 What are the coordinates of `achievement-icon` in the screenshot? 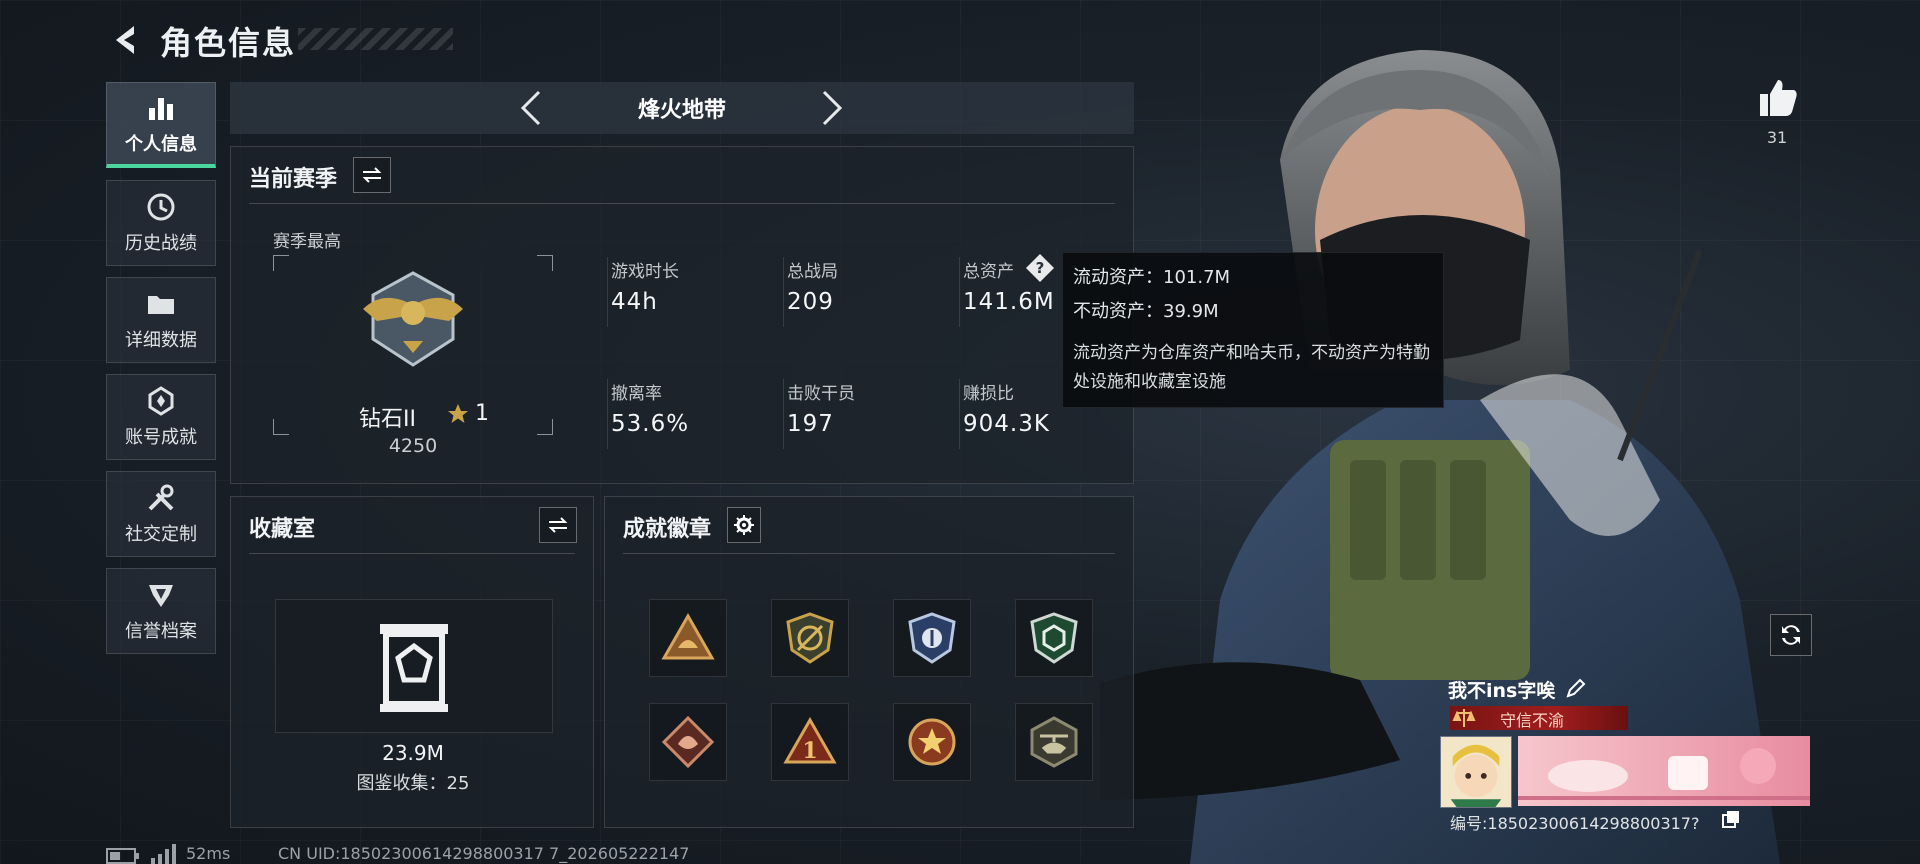 It's located at (161, 401).